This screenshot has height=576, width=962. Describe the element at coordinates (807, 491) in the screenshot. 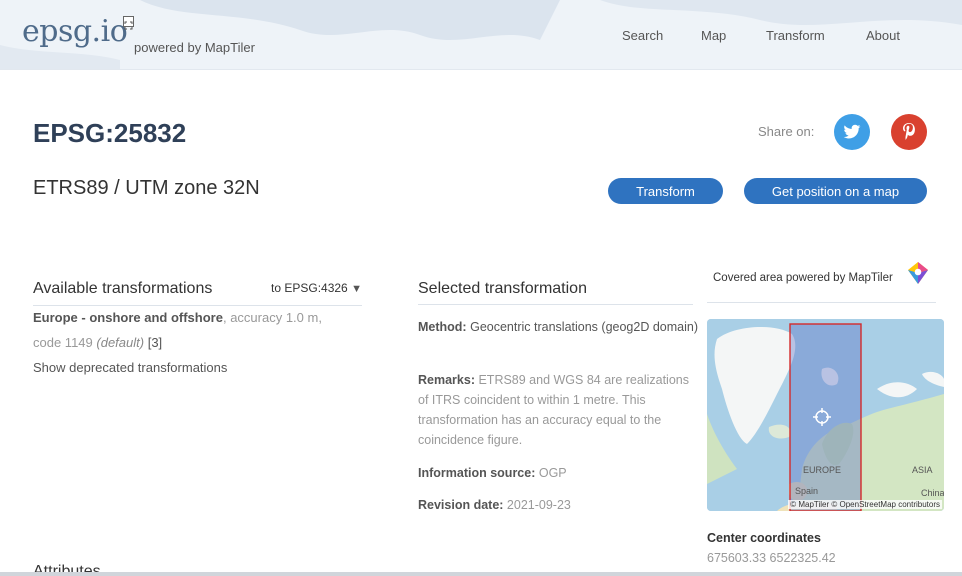

I see `map-label-spain: Spain` at that location.